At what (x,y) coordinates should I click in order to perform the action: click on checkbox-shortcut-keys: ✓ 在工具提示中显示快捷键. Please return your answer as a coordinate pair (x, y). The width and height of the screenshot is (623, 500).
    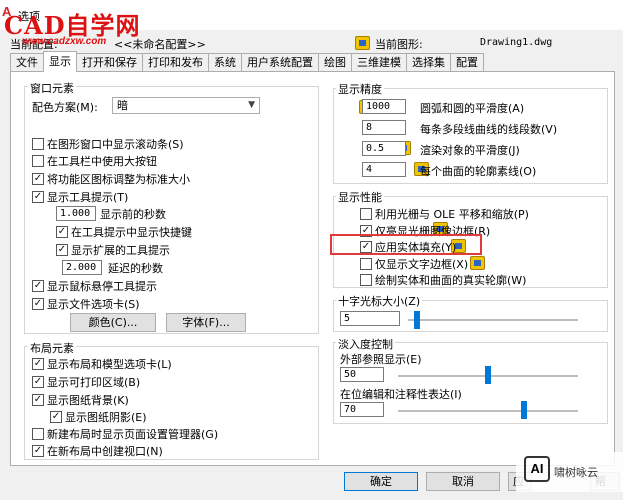
    Looking at the image, I should click on (124, 232).